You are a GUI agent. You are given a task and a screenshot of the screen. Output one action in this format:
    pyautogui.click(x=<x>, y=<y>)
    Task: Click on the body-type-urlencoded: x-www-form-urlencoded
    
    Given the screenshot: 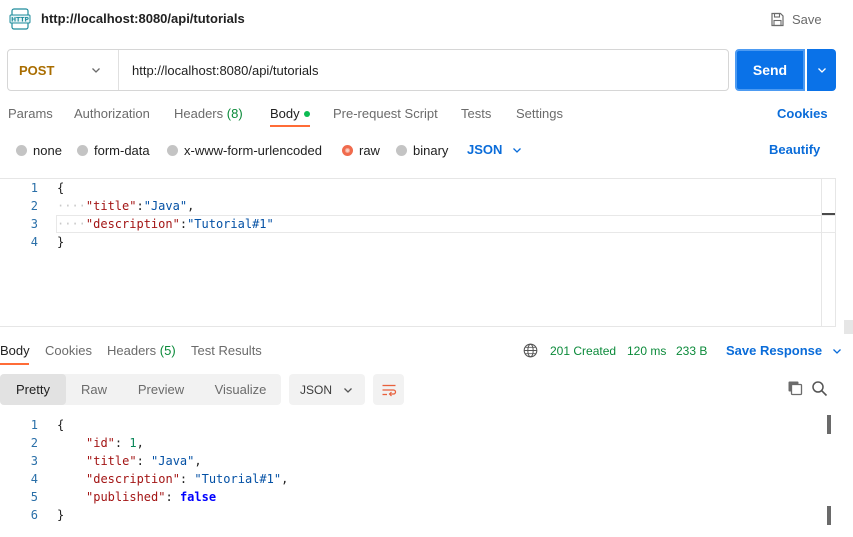 What is the action you would take?
    pyautogui.click(x=244, y=150)
    